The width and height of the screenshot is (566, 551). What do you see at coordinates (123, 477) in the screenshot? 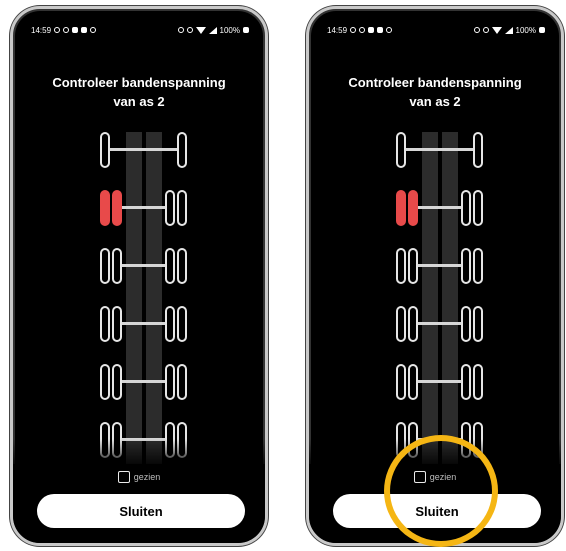
I see `seen-checkbox` at bounding box center [123, 477].